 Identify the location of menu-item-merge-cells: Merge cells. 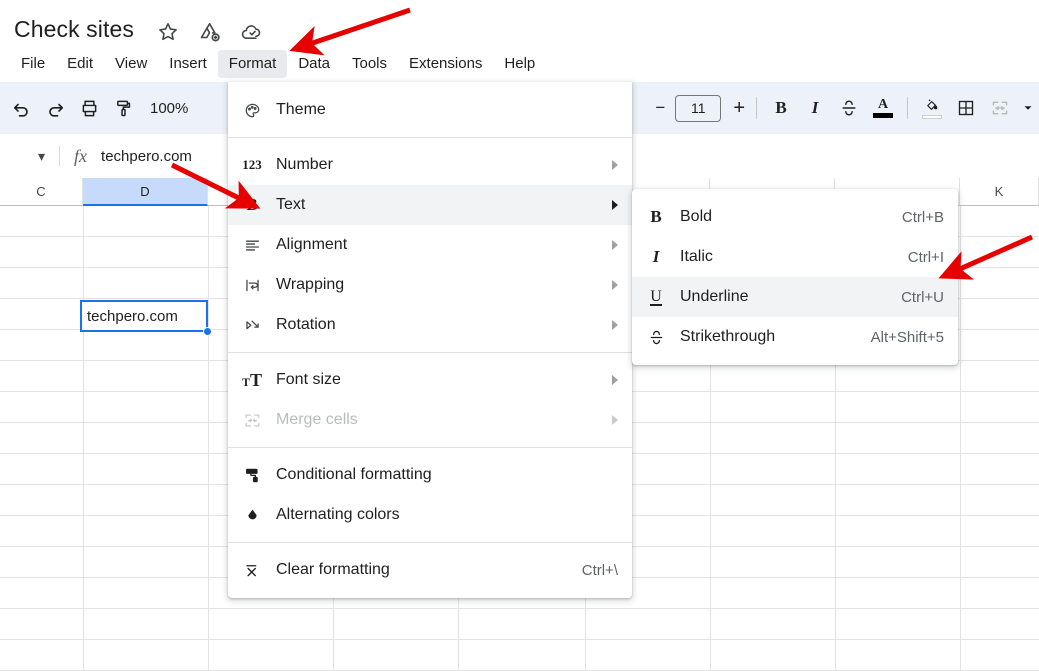
(430, 420).